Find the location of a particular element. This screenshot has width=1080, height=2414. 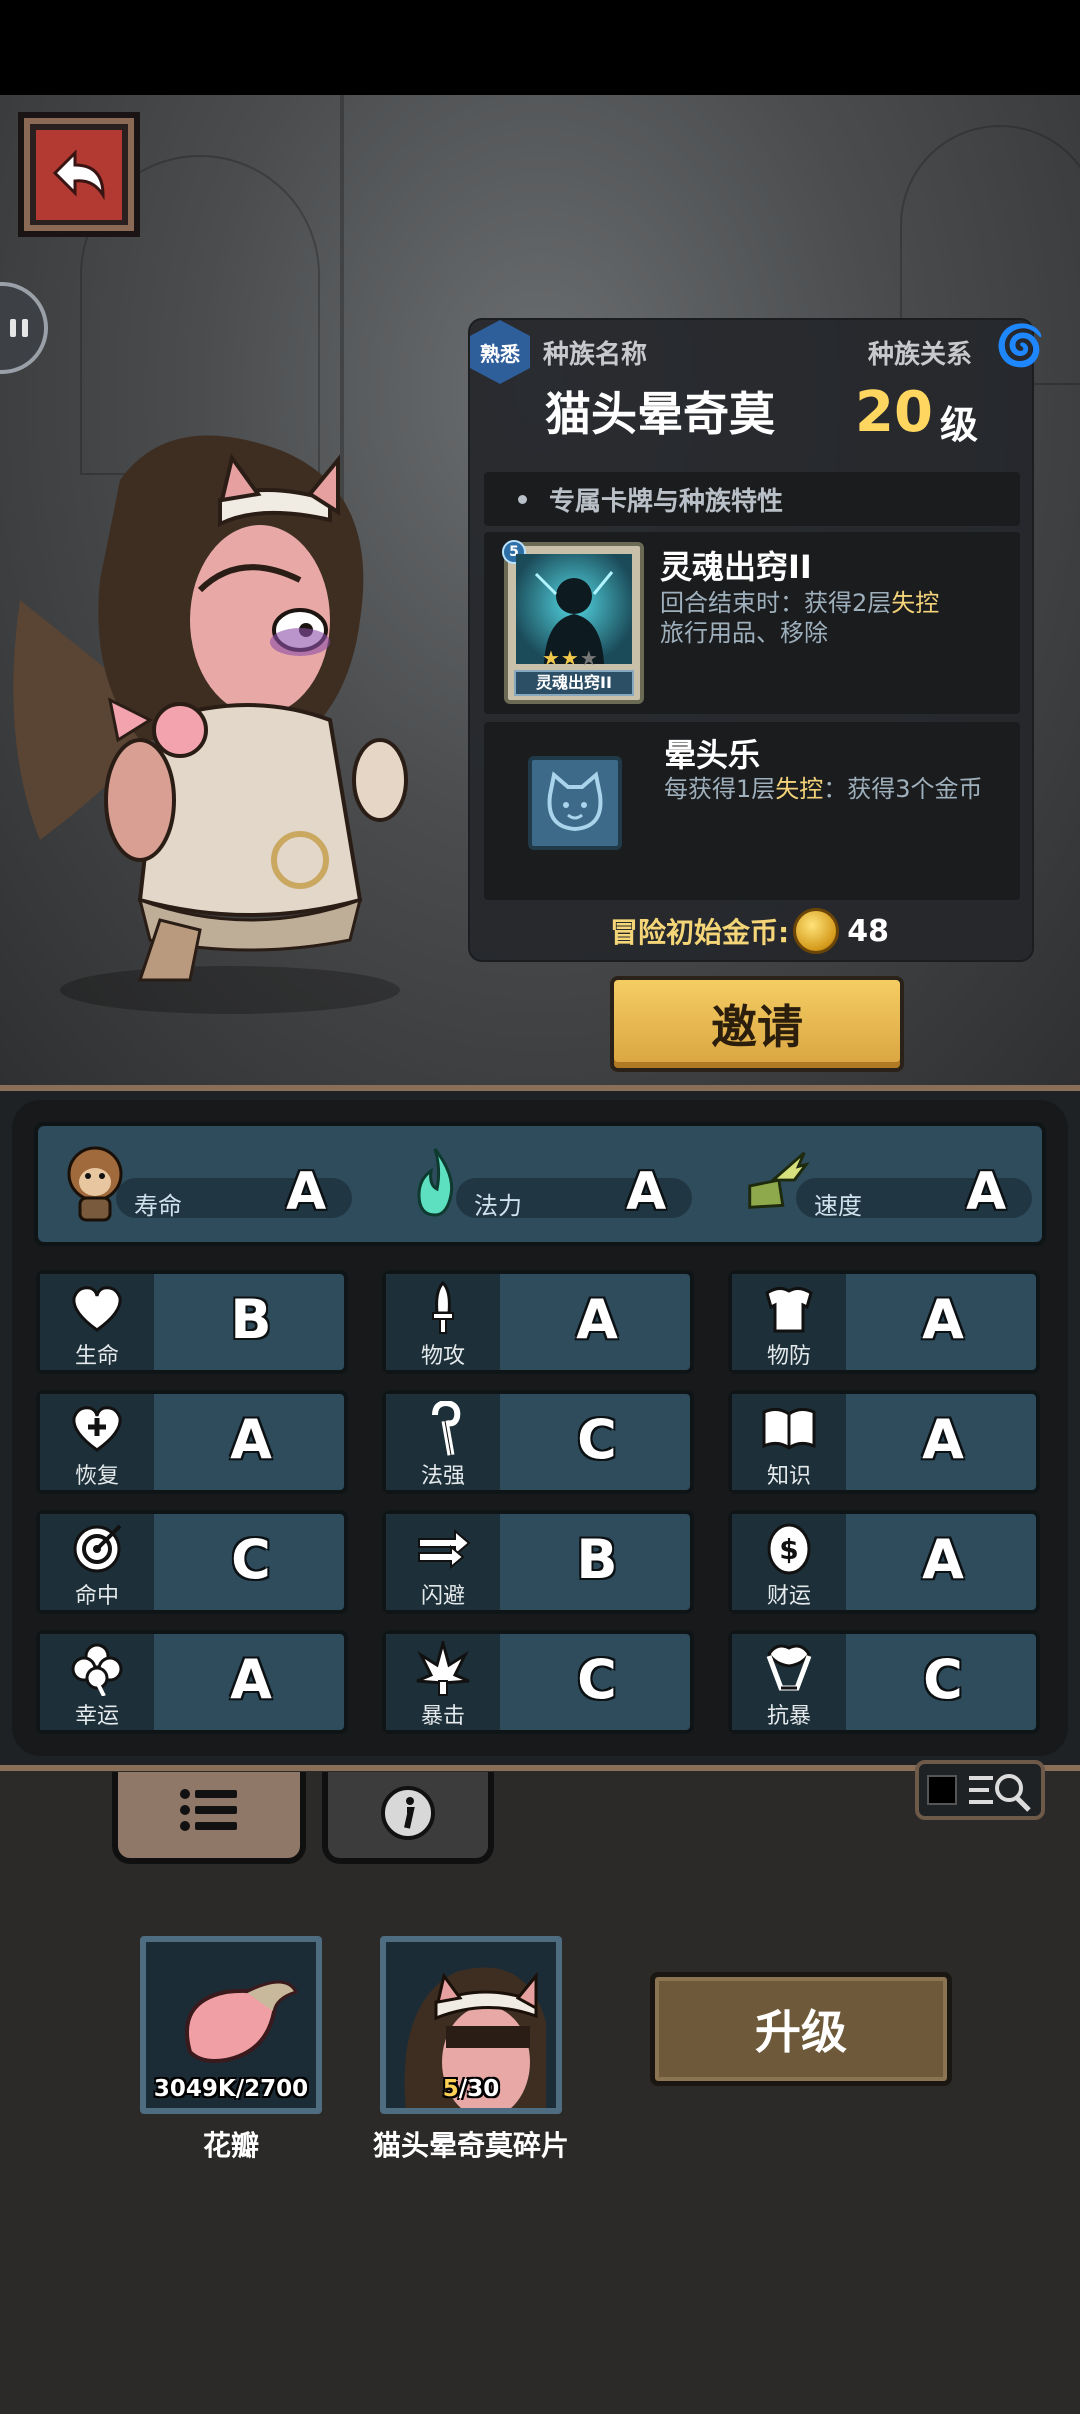

race-level-unit: 级 is located at coordinates (959, 425).